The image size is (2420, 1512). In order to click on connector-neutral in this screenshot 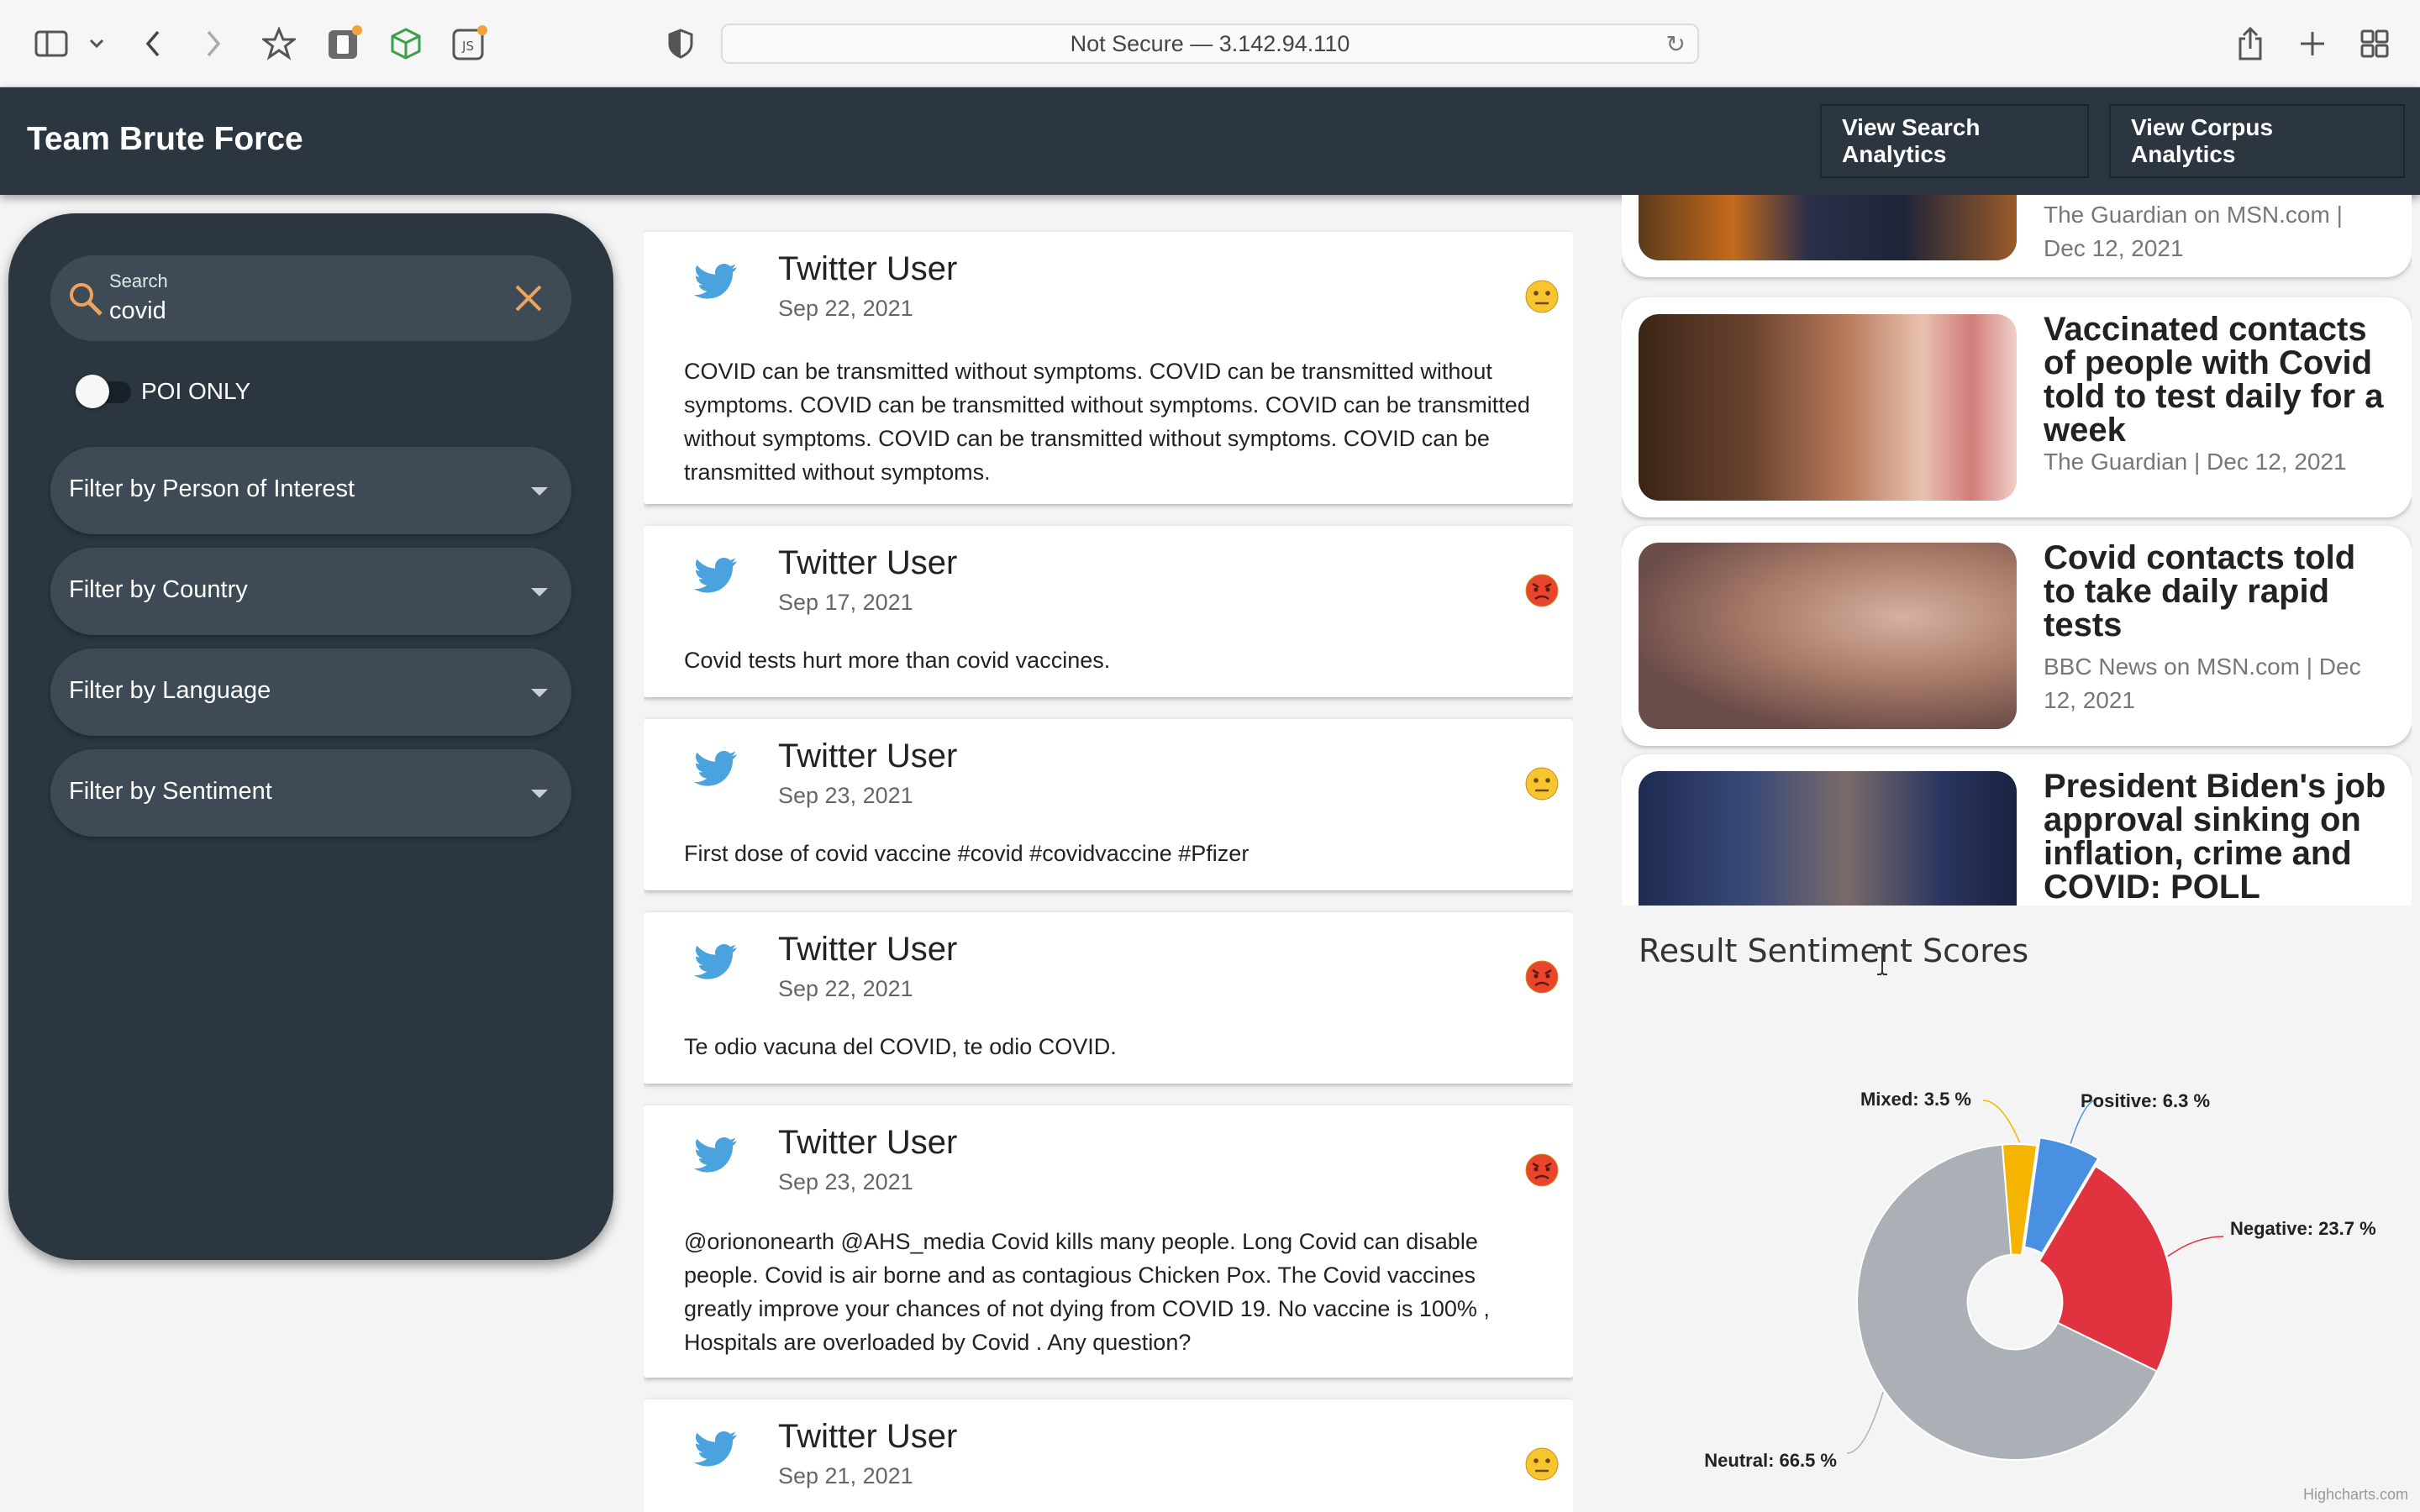, I will do `click(1865, 1422)`.